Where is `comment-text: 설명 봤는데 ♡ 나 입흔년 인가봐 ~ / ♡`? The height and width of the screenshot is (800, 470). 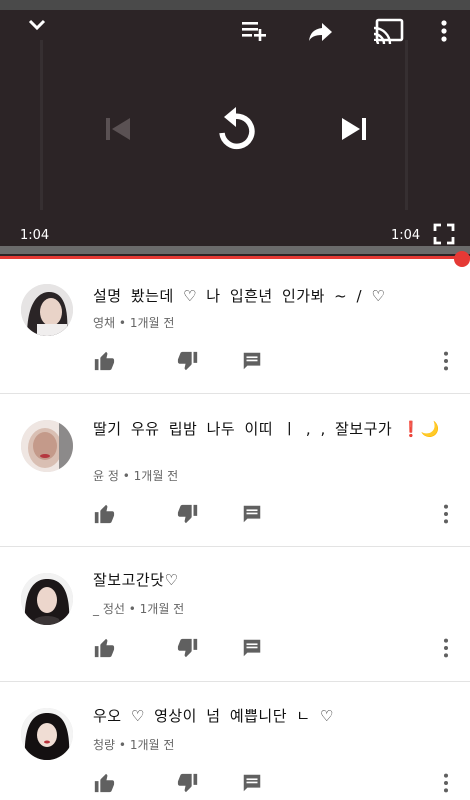
comment-text: 설명 봤는데 ♡ 나 입흔년 인가봐 ~ / ♡ is located at coordinates (239, 296).